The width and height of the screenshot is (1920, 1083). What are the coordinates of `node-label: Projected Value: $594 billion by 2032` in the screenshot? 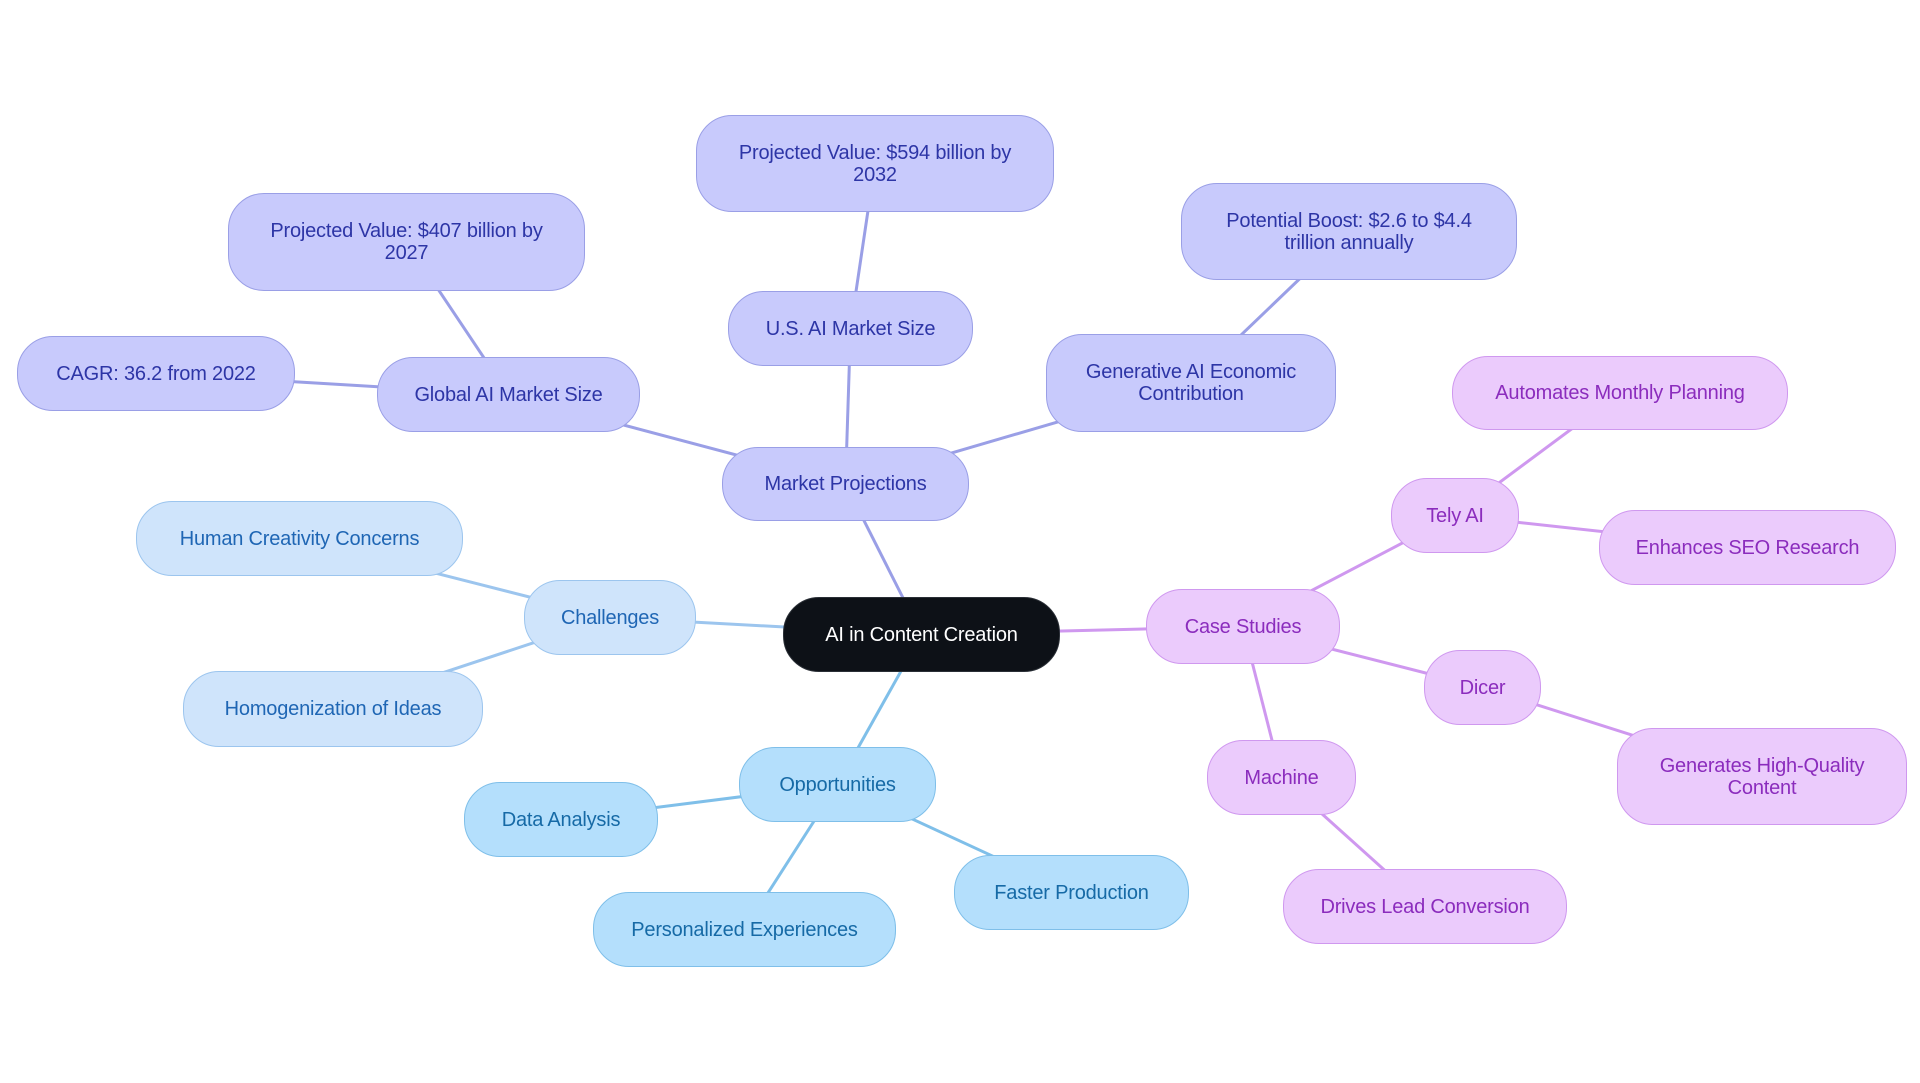 It's located at (875, 163).